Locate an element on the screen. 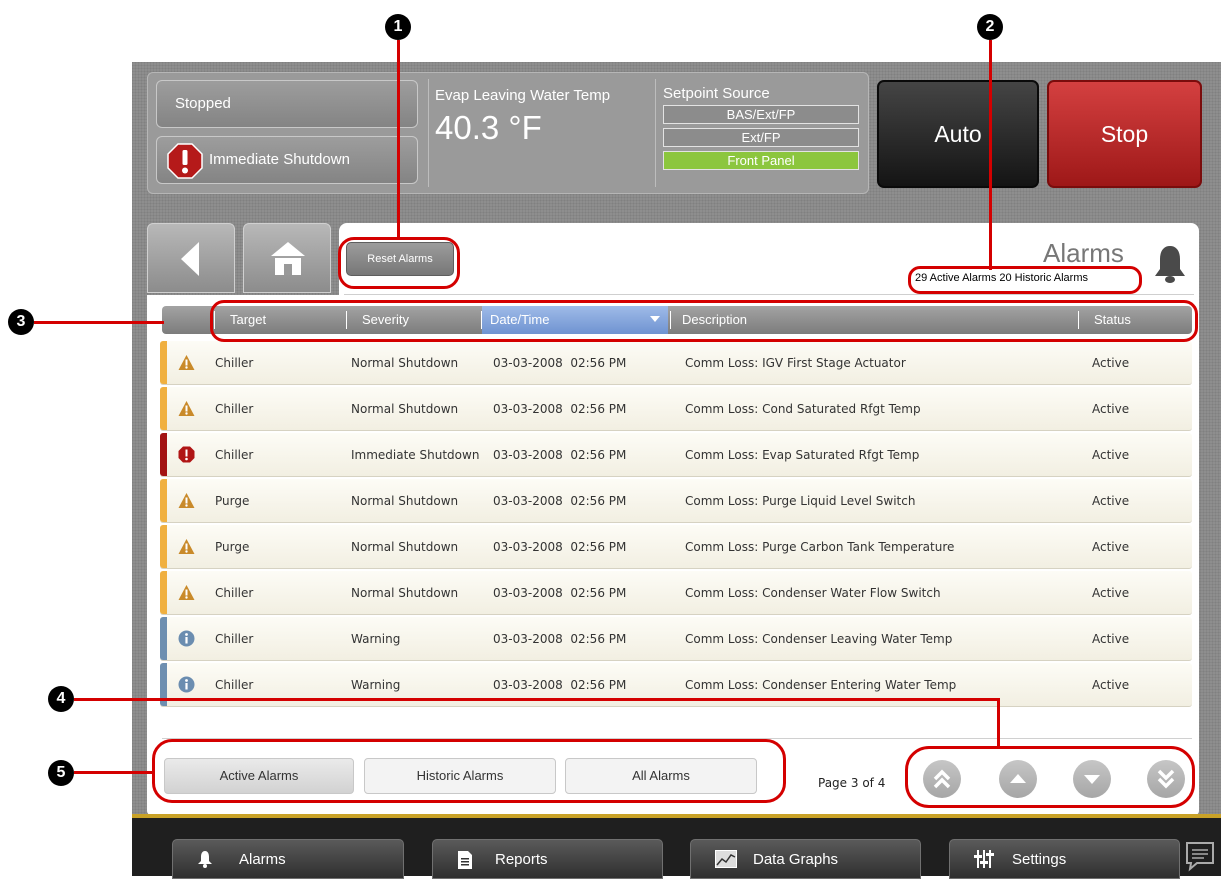 This screenshot has height=879, width=1221. sort-descending-icon is located at coordinates (655, 319).